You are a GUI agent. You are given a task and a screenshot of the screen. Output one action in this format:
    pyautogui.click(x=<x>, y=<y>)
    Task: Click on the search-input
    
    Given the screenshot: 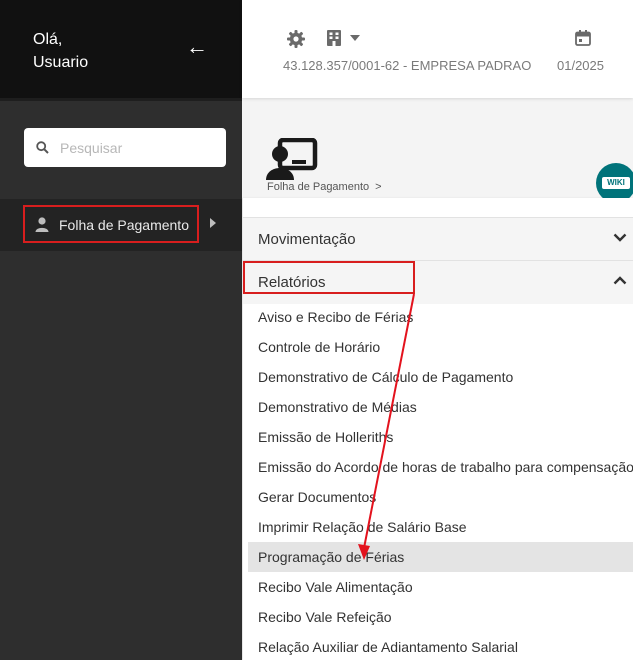 What is the action you would take?
    pyautogui.click(x=140, y=147)
    